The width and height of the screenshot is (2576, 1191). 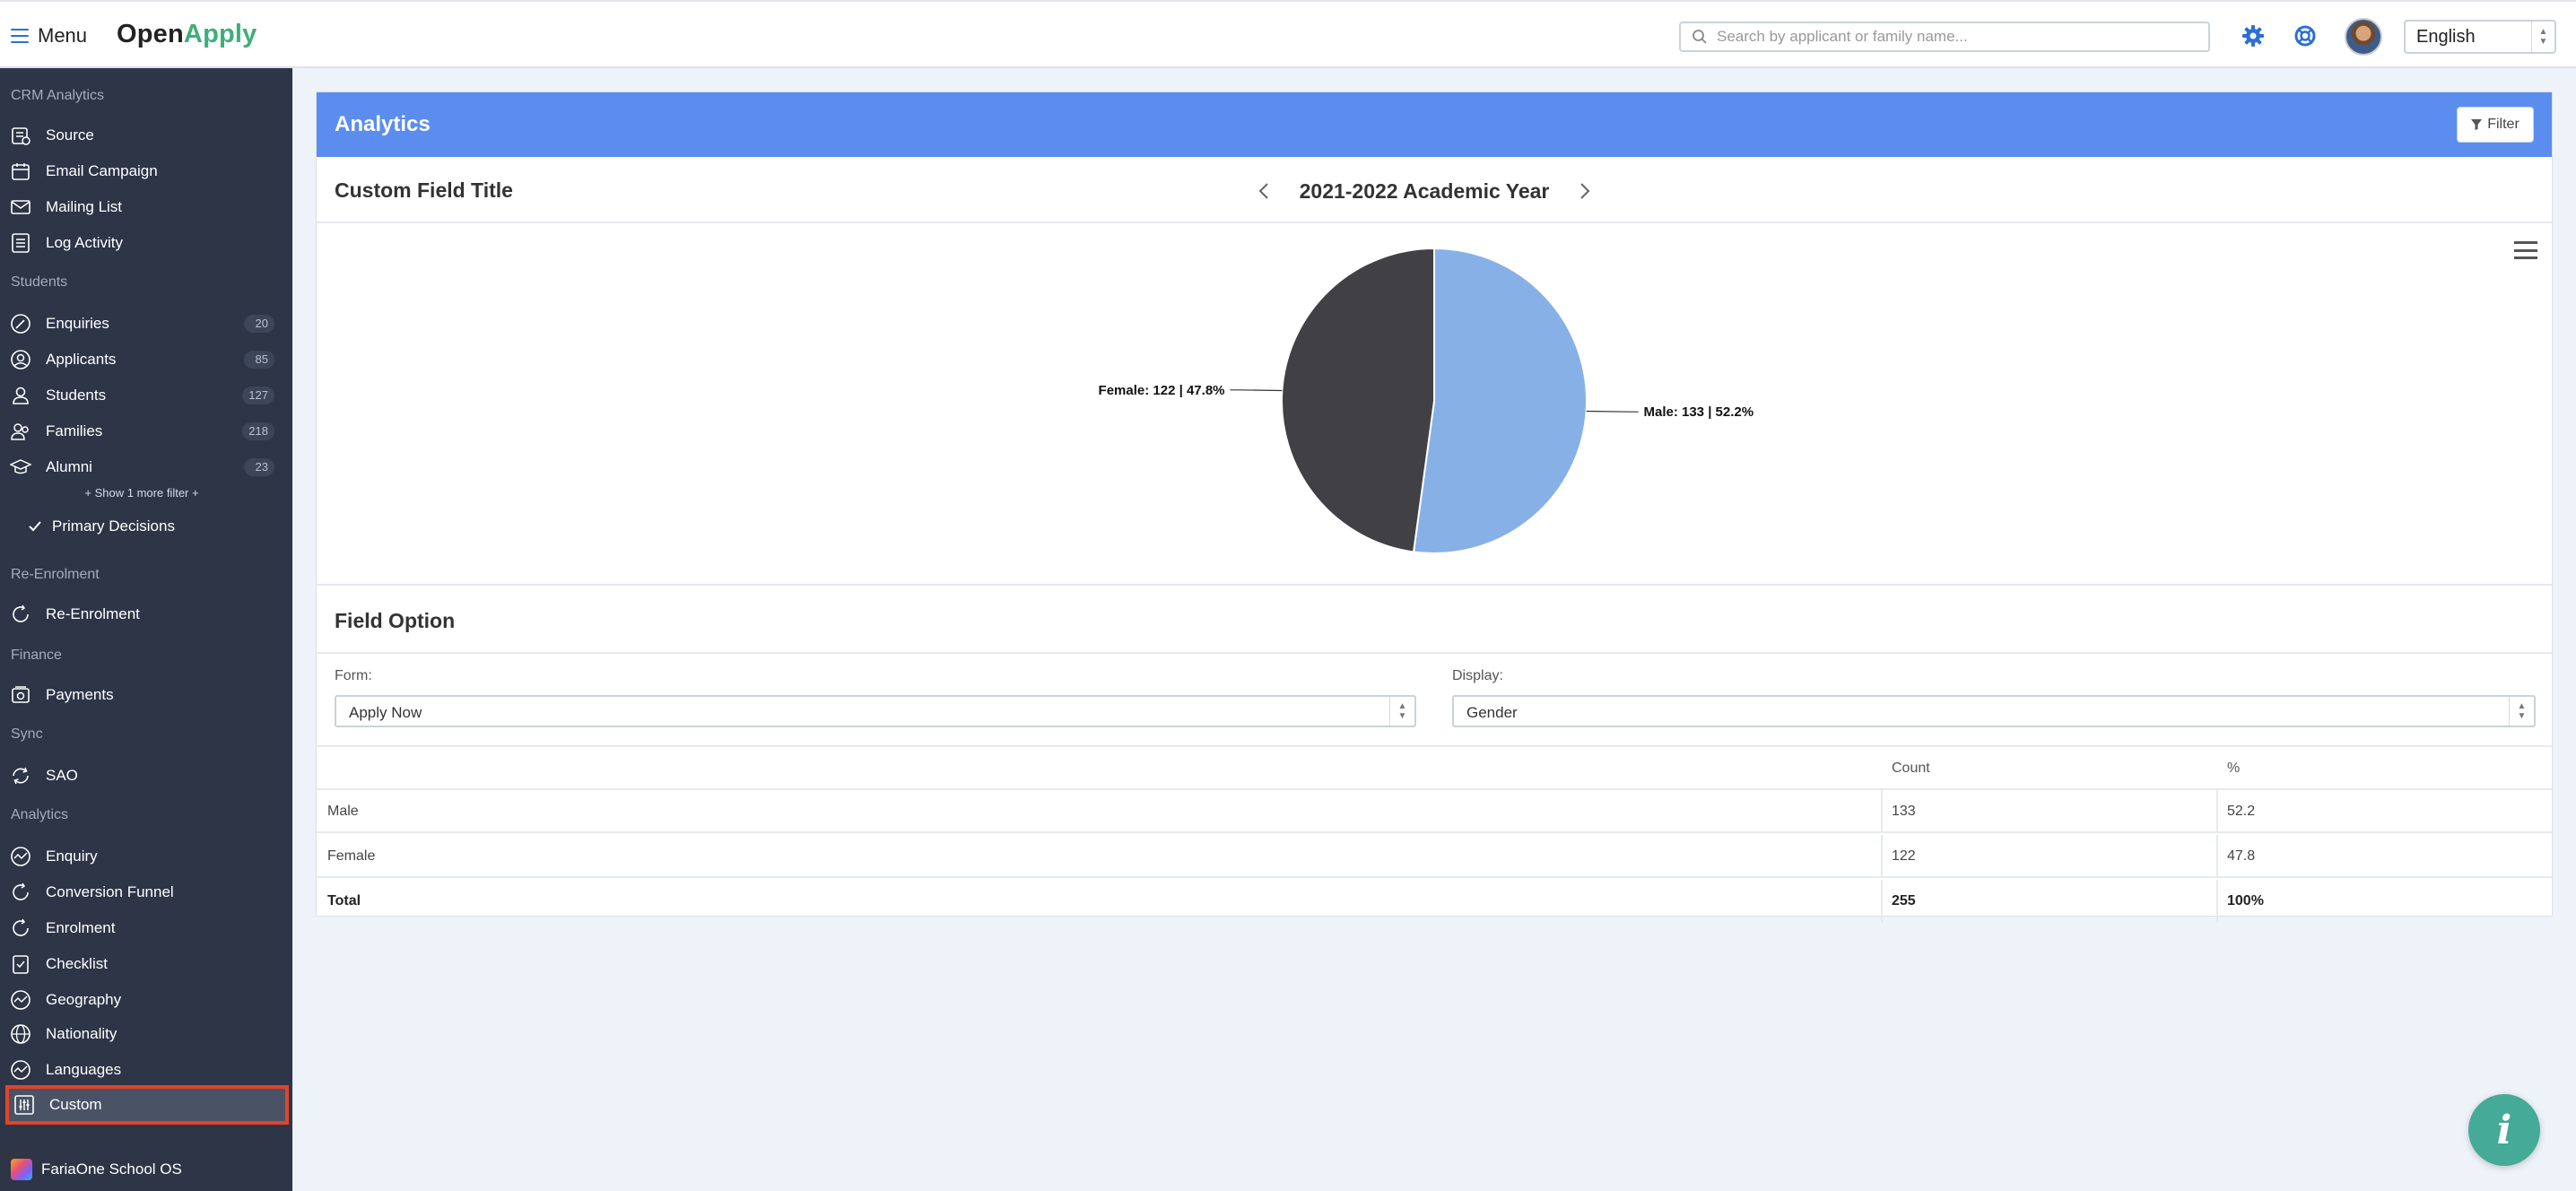 What do you see at coordinates (258, 395) in the screenshot?
I see `count-badge: 127` at bounding box center [258, 395].